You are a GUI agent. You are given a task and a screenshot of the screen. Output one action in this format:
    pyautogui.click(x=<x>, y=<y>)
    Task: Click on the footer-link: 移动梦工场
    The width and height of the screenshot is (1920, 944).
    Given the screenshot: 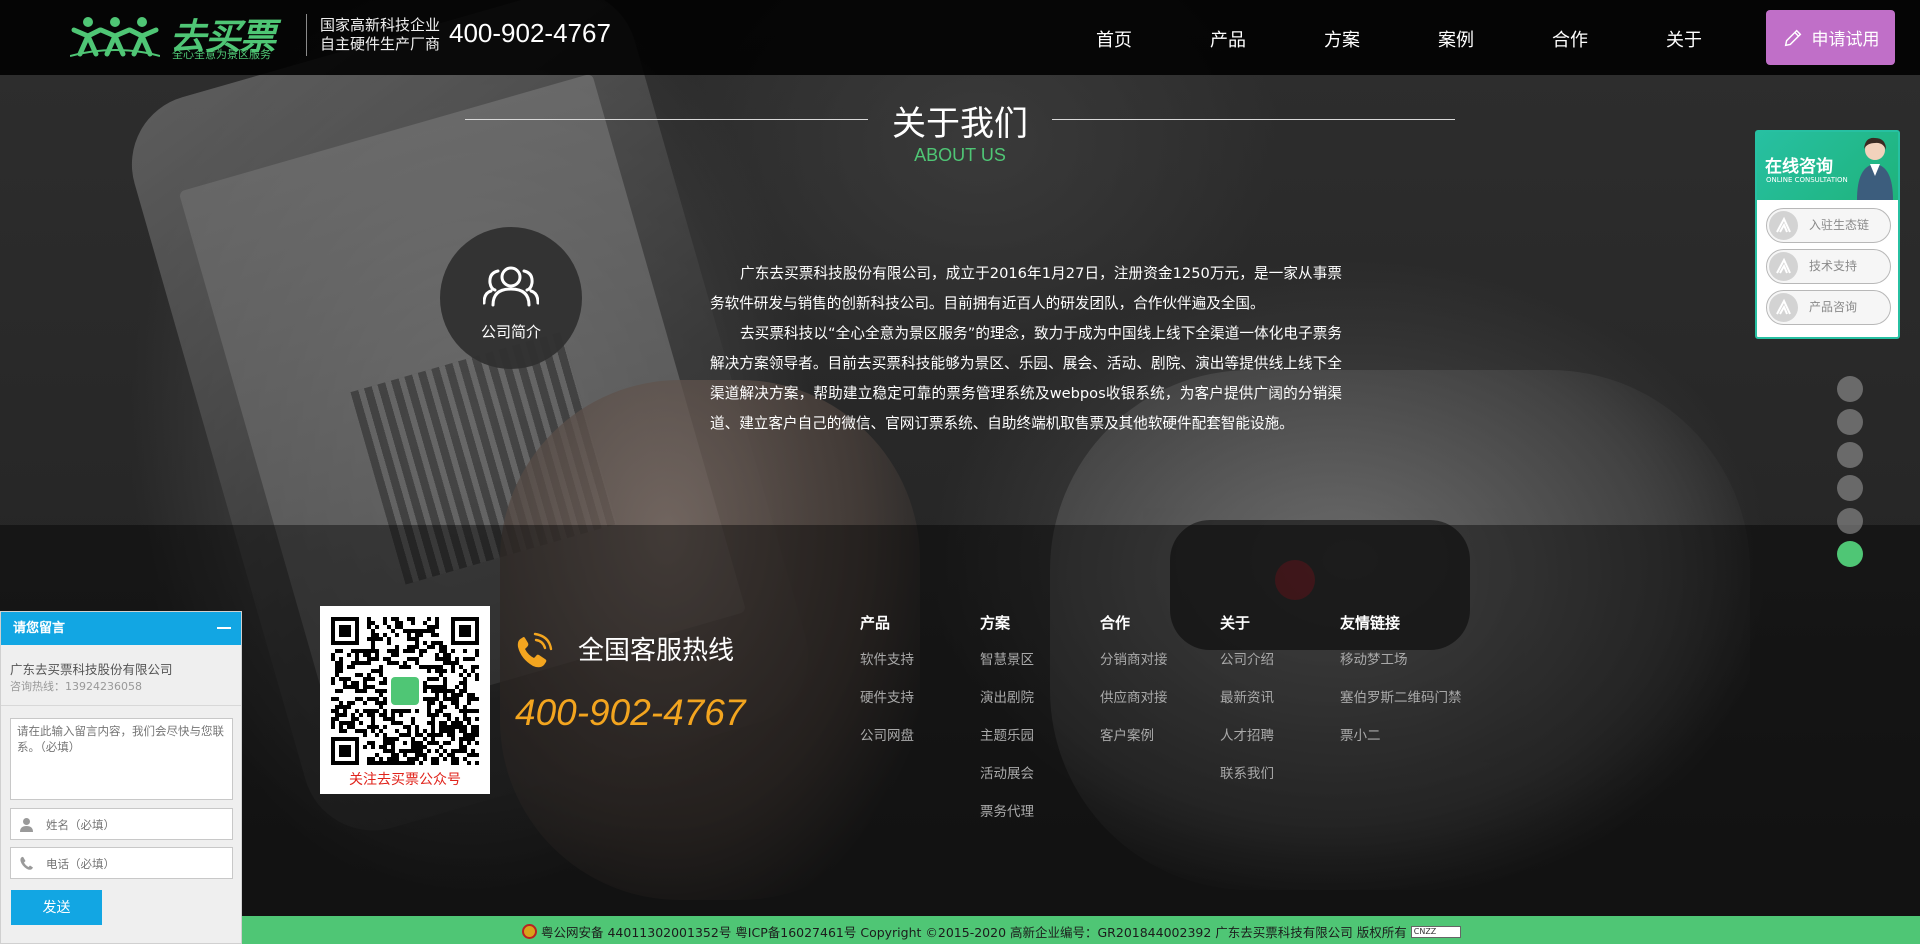 What is the action you would take?
    pyautogui.click(x=1401, y=669)
    